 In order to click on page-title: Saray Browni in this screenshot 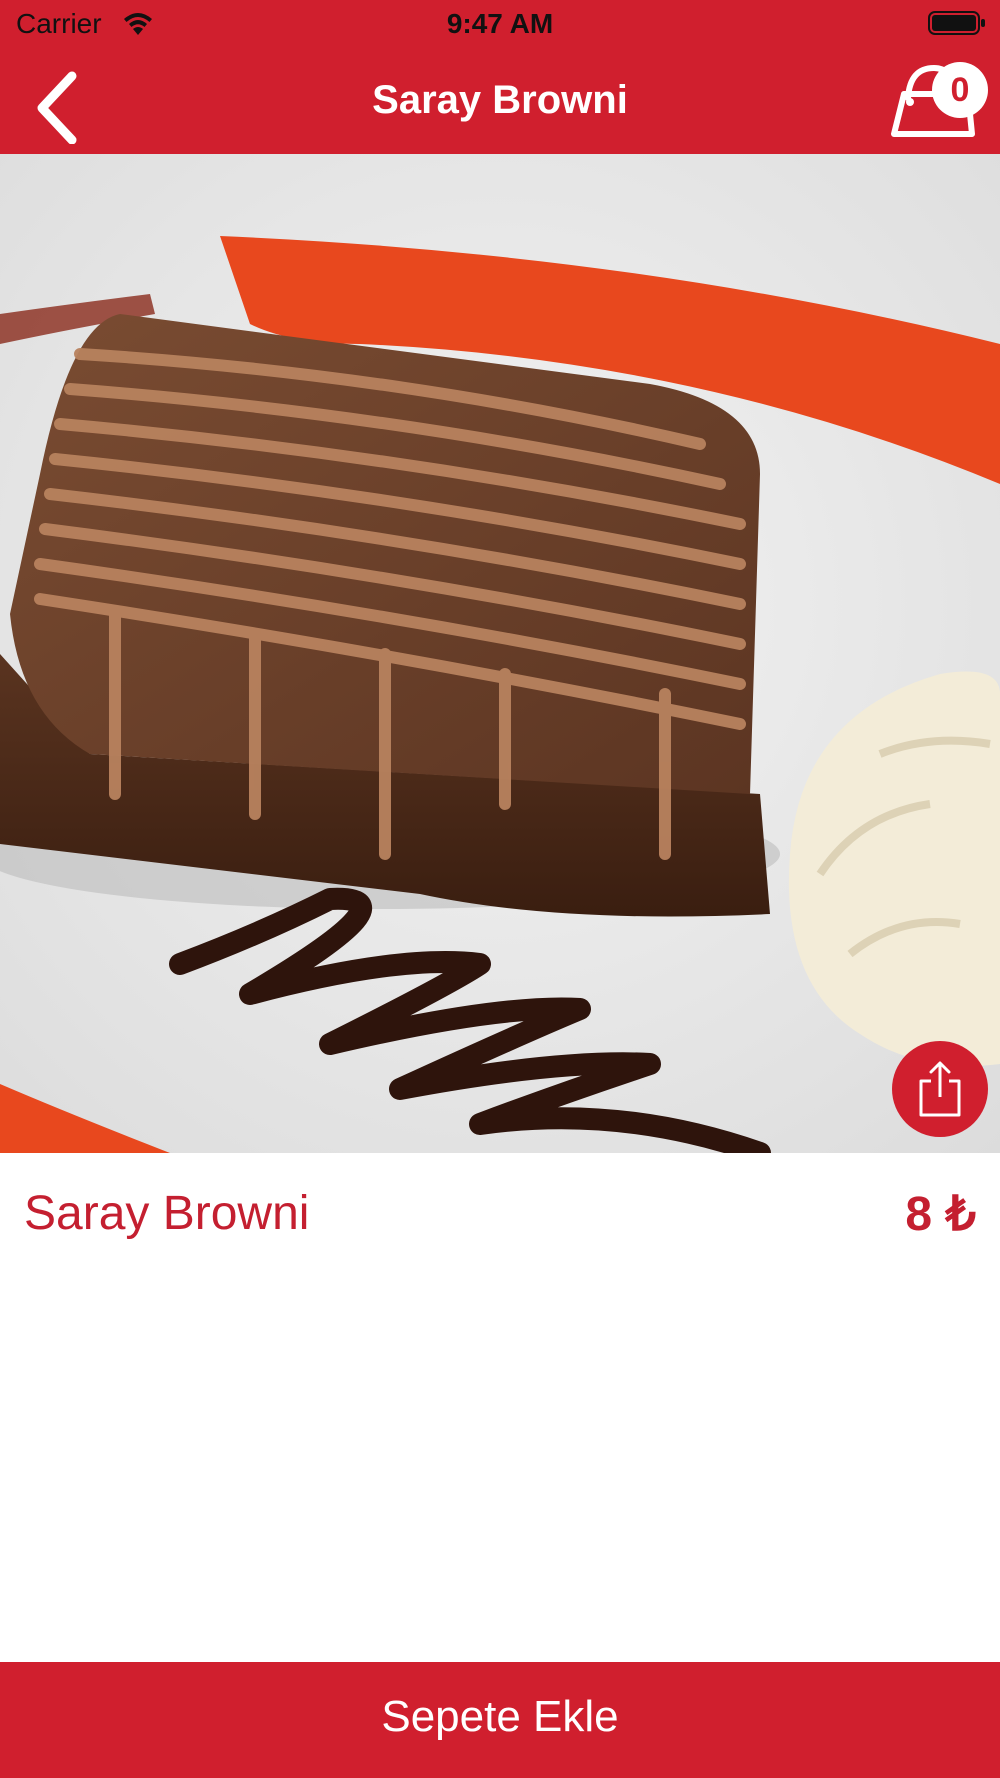, I will do `click(500, 100)`.